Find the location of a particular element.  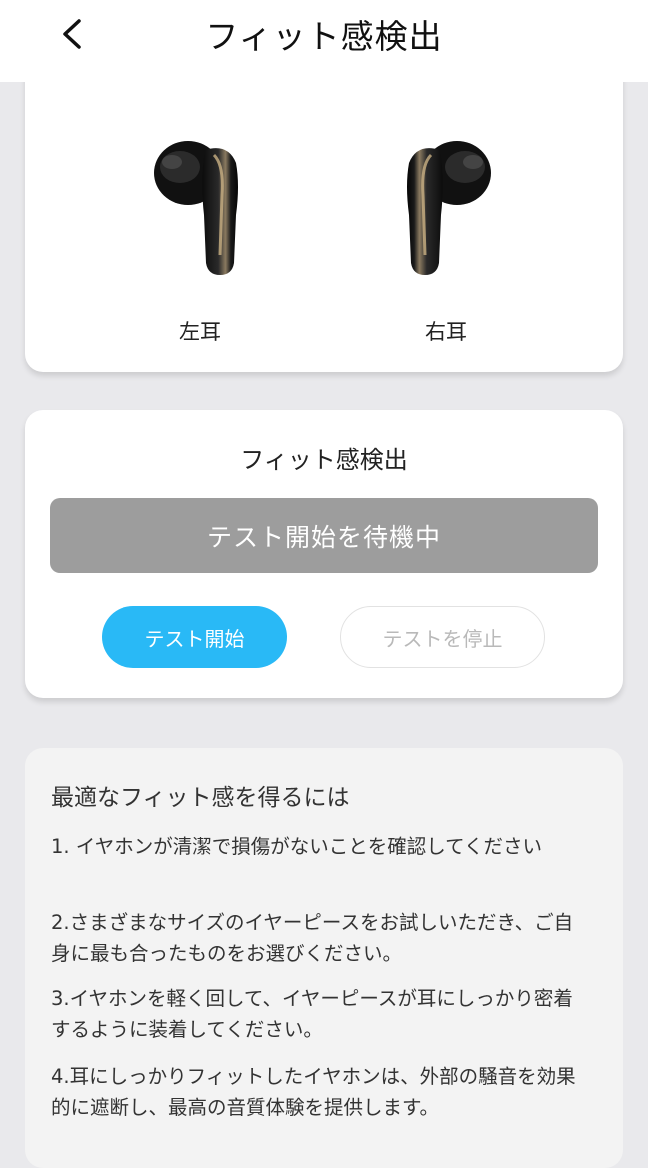

page-title: フィット感検出 is located at coordinates (324, 36).